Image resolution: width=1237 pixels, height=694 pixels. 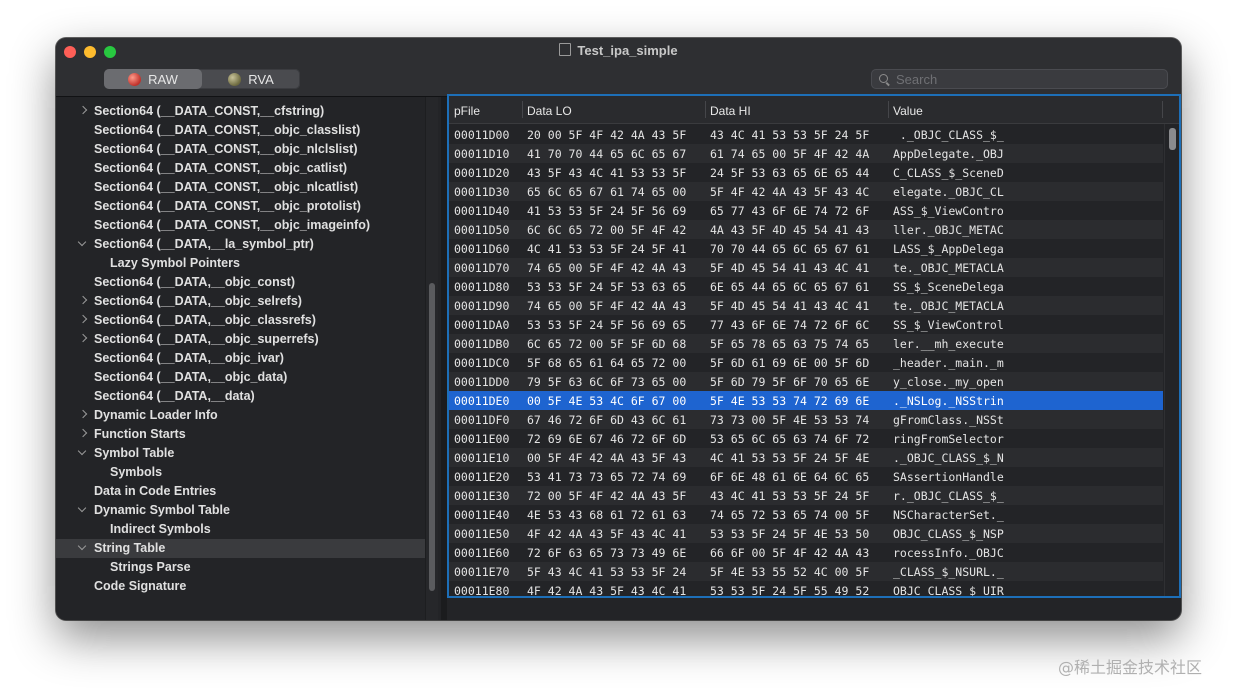 I want to click on column-separator, so click(x=1162, y=109).